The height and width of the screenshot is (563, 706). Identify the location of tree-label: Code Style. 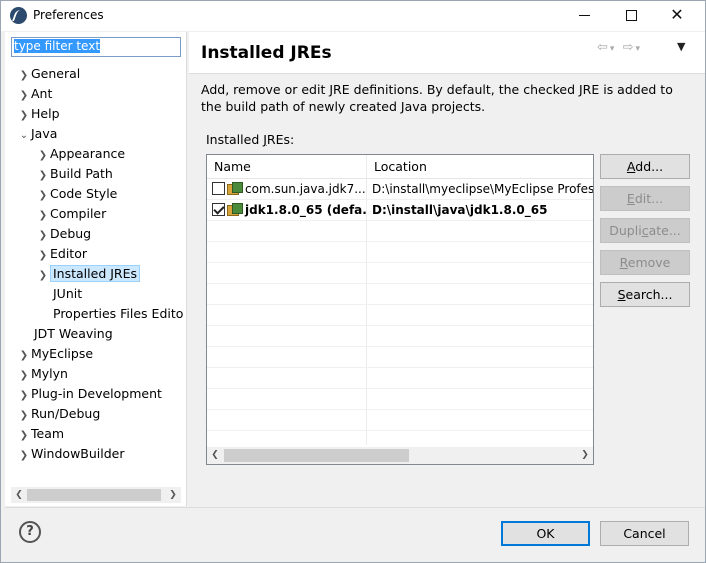
(84, 193).